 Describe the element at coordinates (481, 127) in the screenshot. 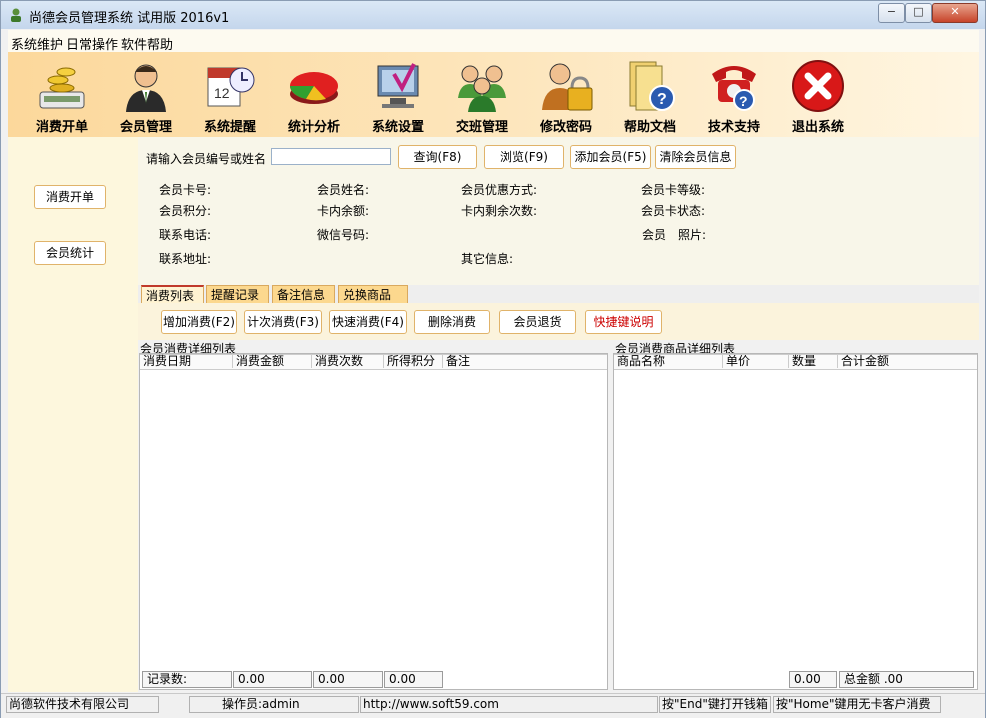

I see `toolbar-label: 交班管理` at that location.